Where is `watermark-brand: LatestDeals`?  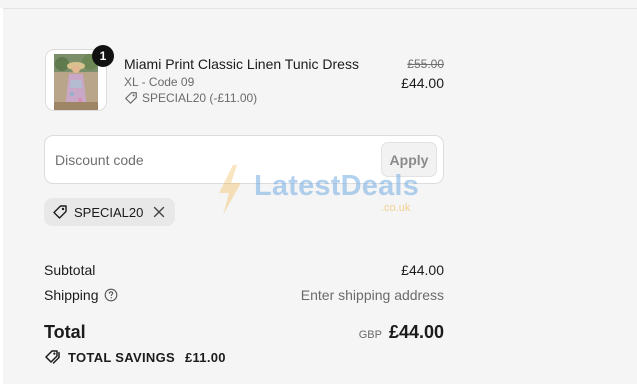 watermark-brand: LatestDeals is located at coordinates (336, 186).